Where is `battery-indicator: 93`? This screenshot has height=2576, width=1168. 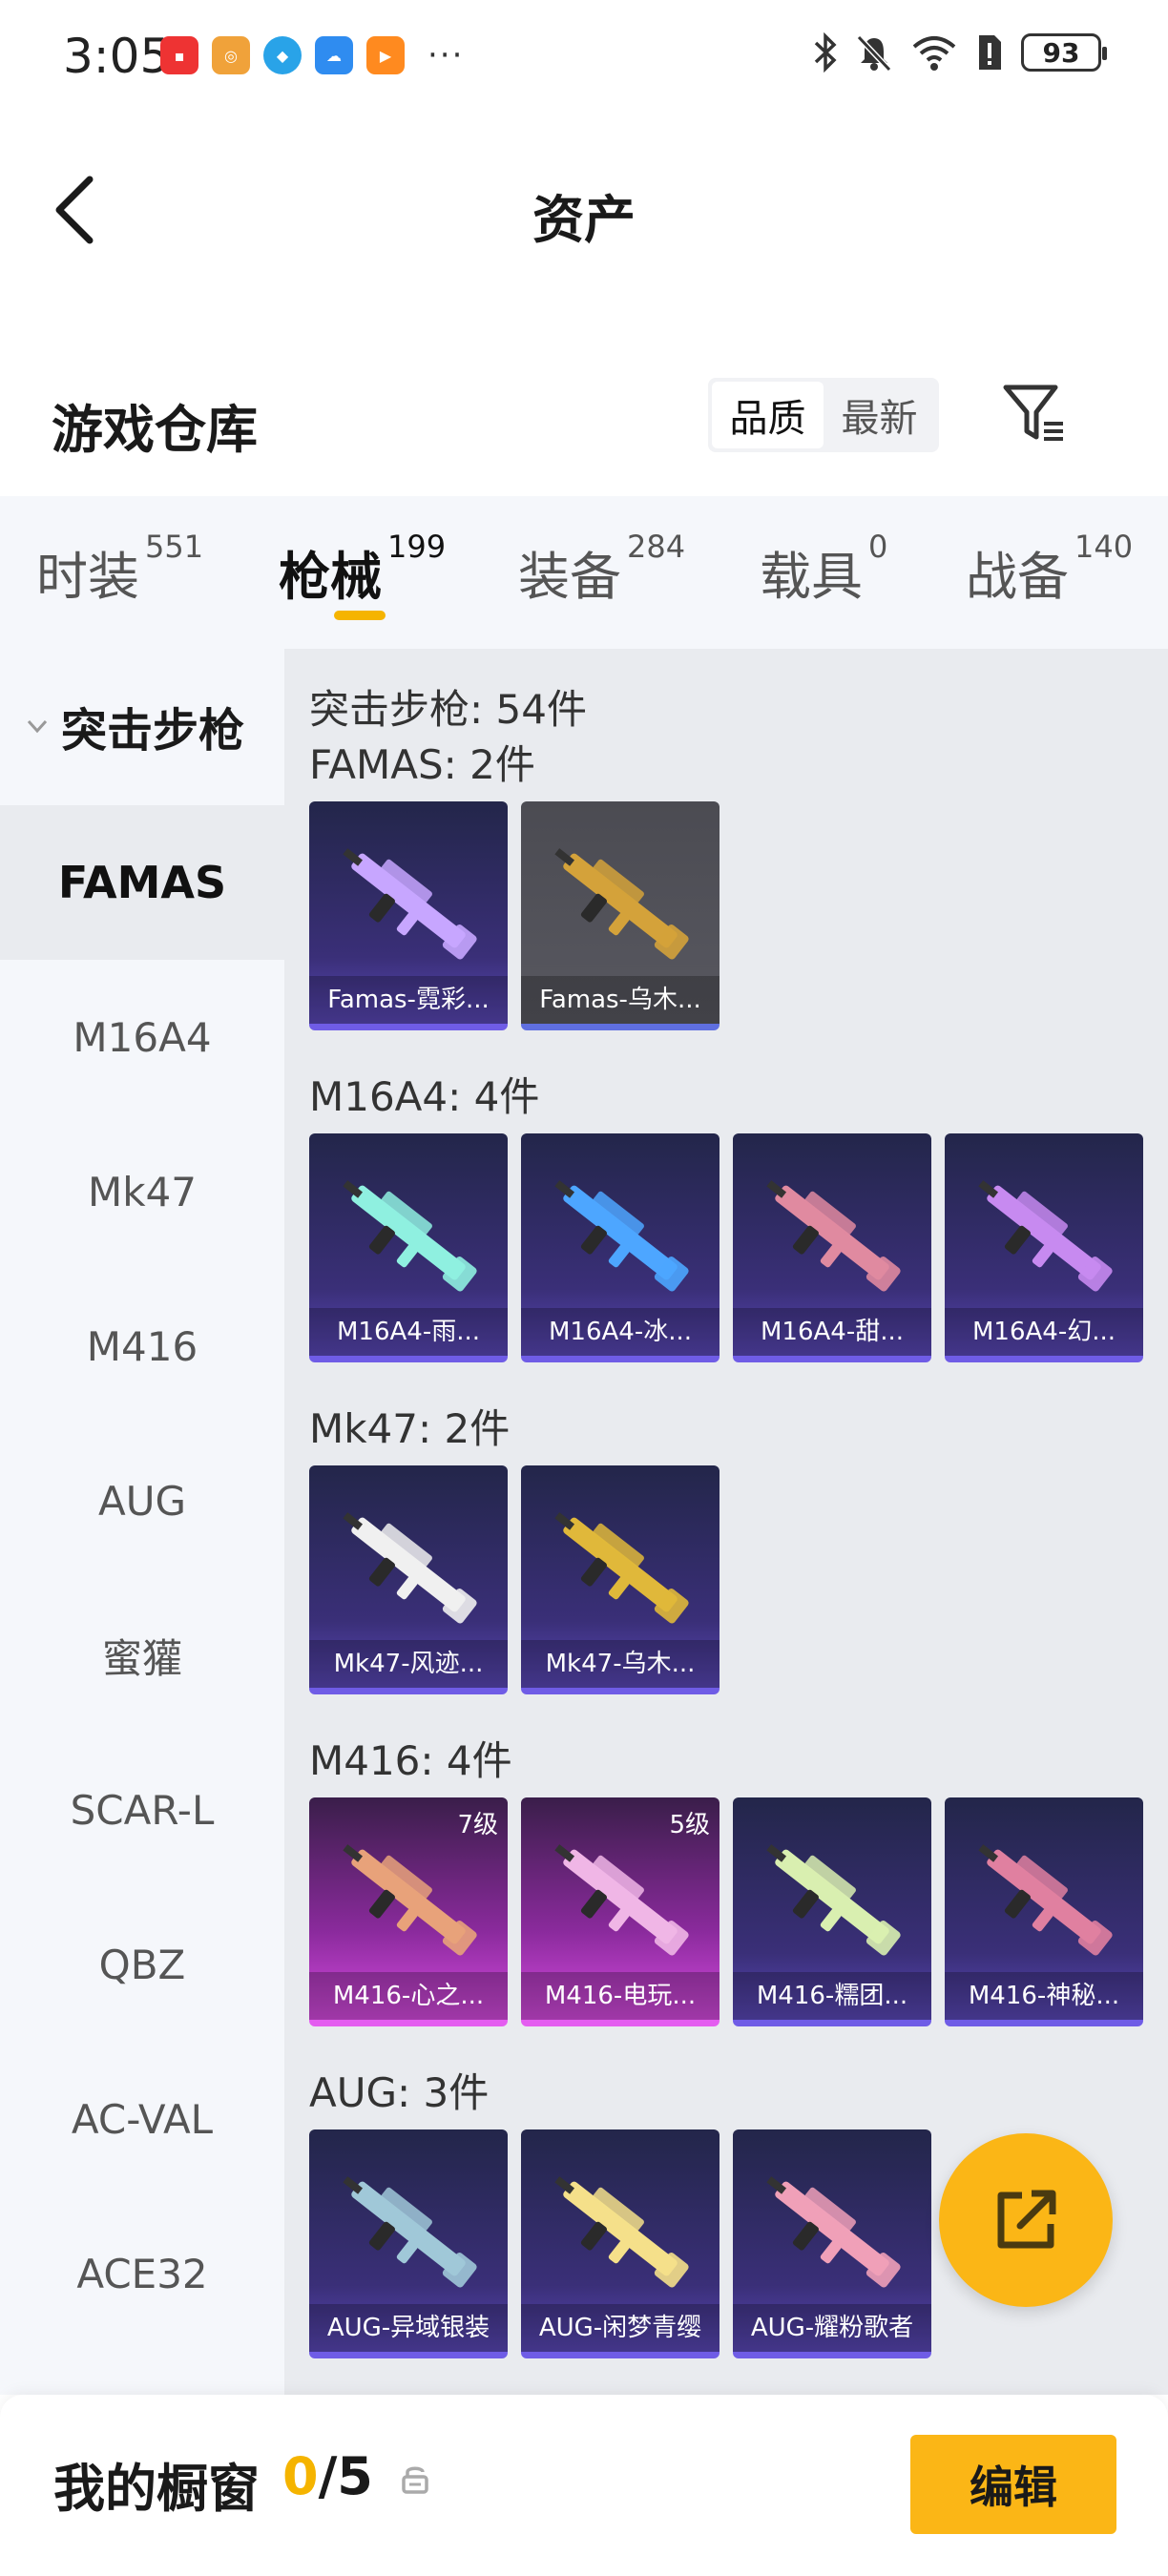 battery-indicator: 93 is located at coordinates (1064, 52).